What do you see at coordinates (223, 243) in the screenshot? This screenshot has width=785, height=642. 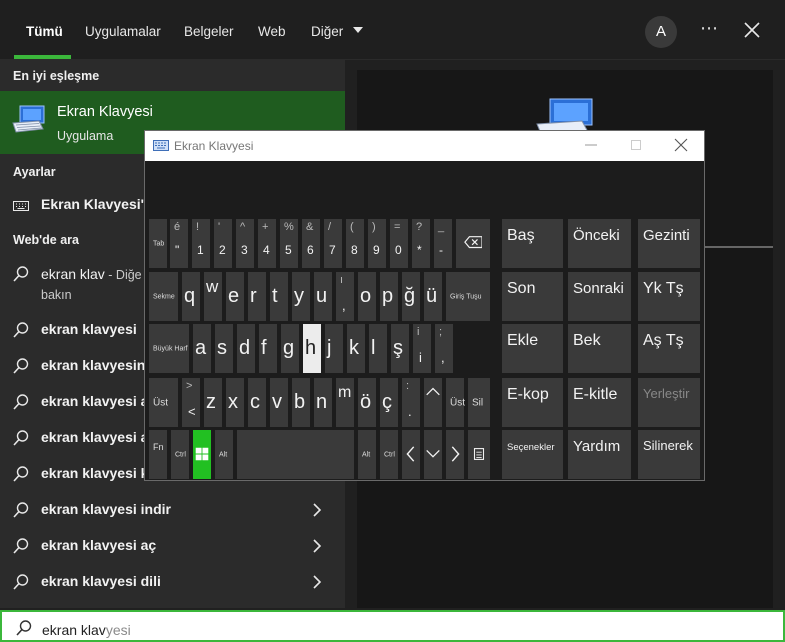 I see `osk-key-2: 2 '` at bounding box center [223, 243].